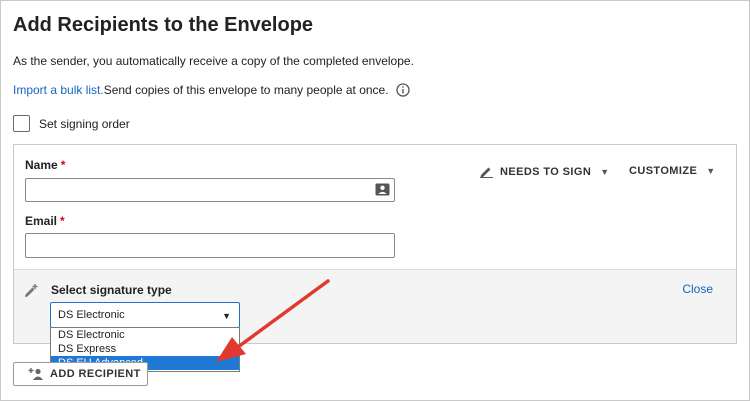 Image resolution: width=750 pixels, height=401 pixels. I want to click on add-user-icon, so click(35, 374).